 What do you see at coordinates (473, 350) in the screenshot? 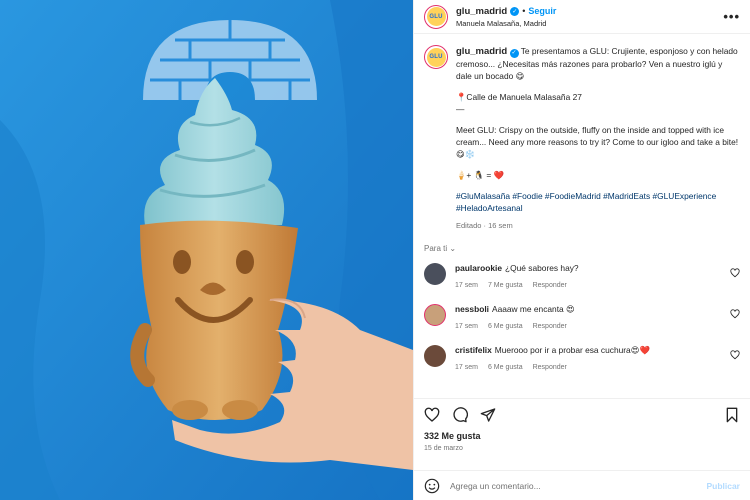
I see `comment-username: cristifelix` at bounding box center [473, 350].